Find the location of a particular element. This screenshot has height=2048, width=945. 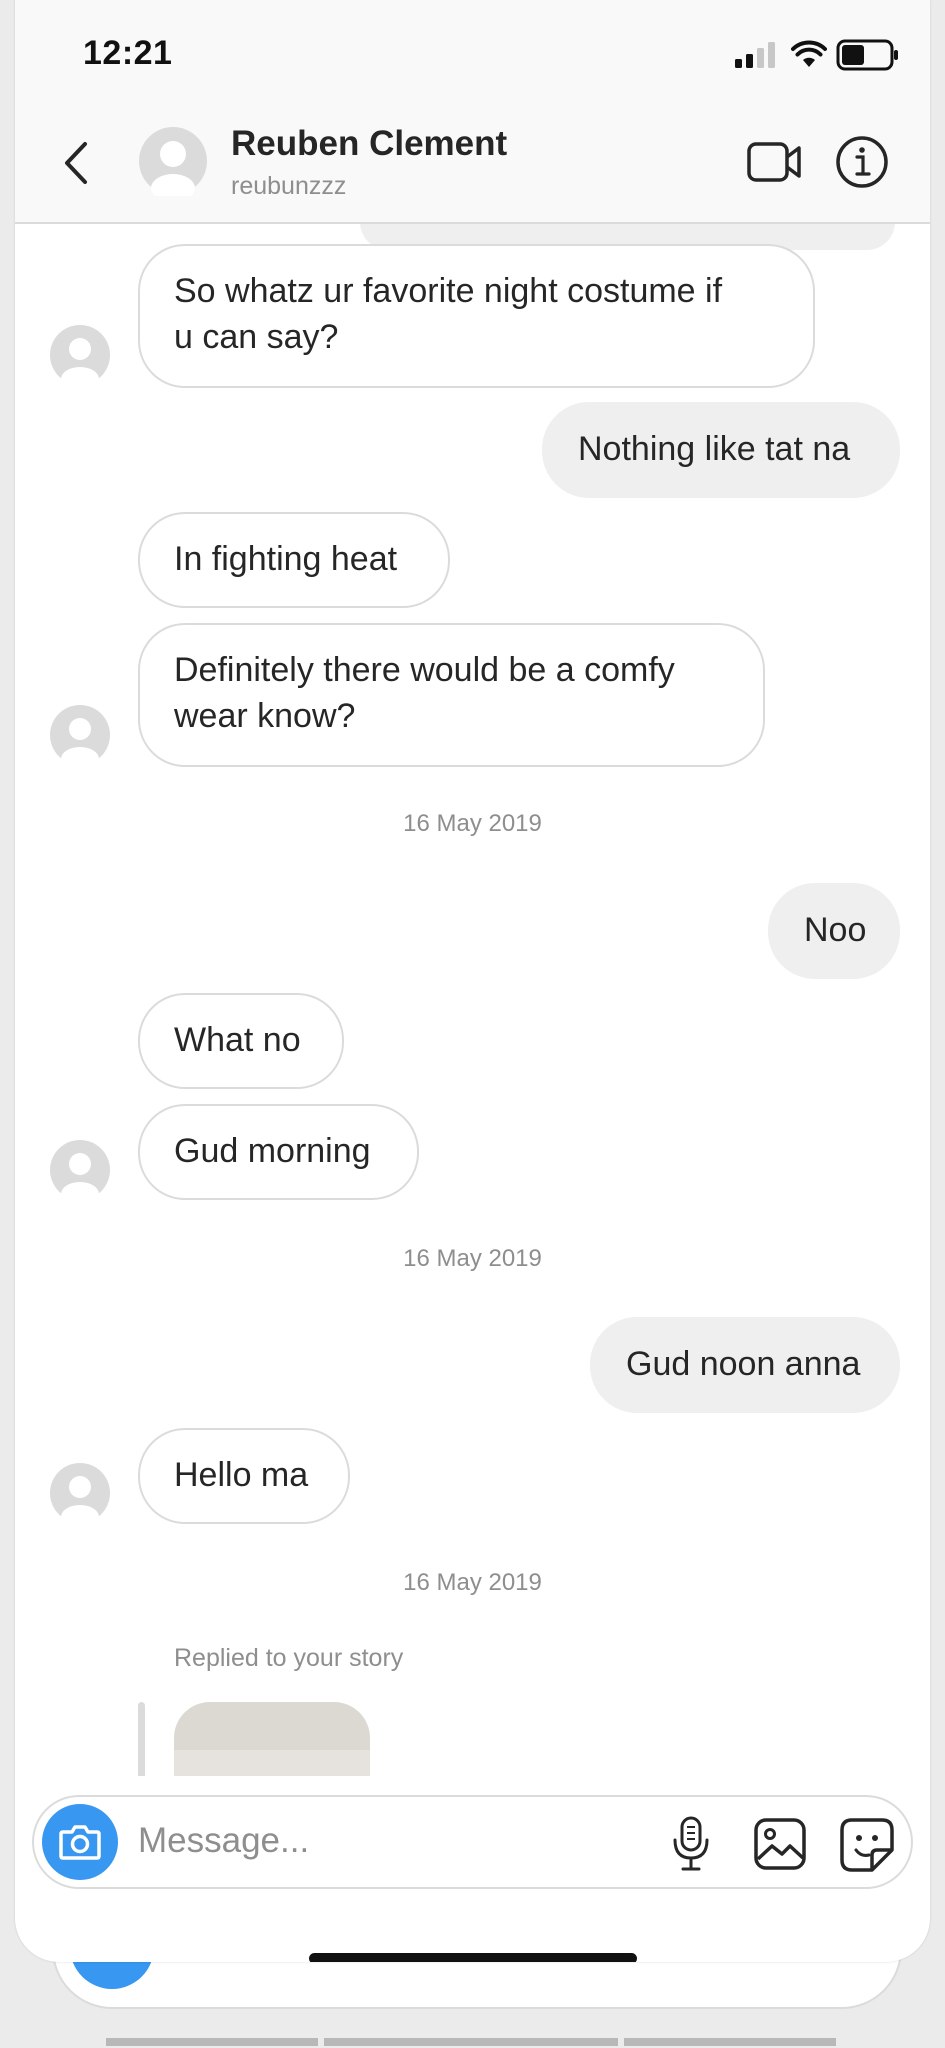

info-icon is located at coordinates (862, 162).